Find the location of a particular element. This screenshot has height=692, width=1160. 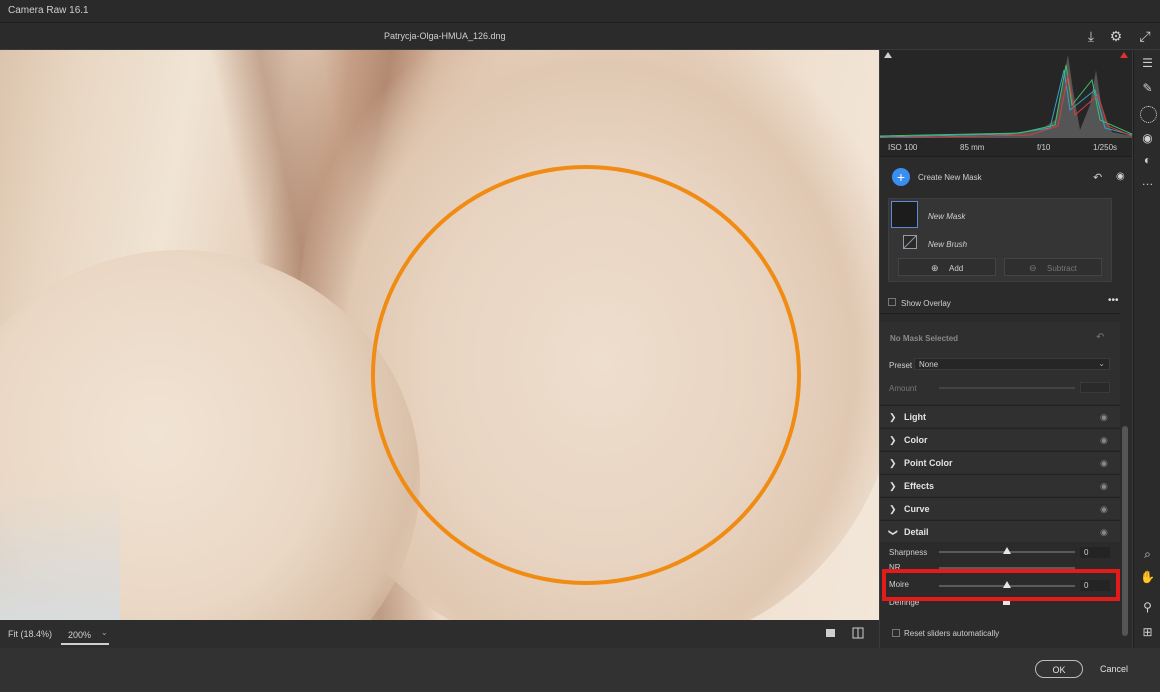

ok-button: OK is located at coordinates (1059, 669).